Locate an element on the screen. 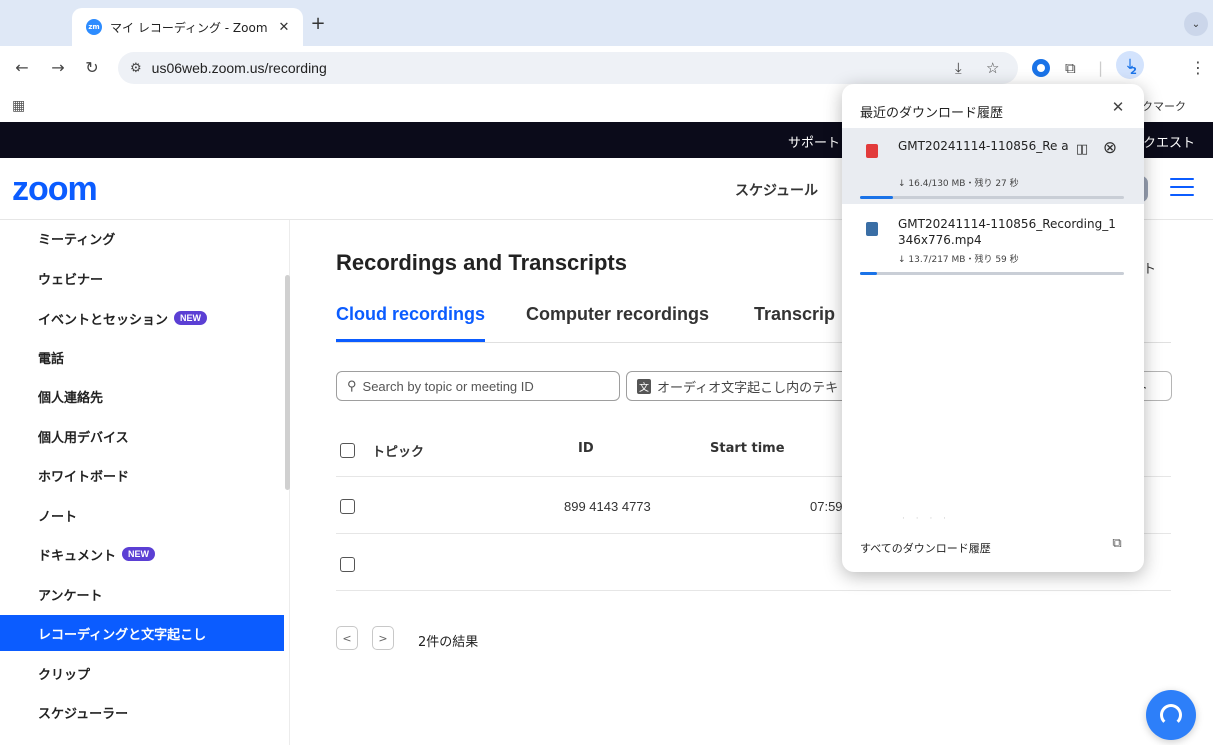  zoom-favicon-icon: zm is located at coordinates (94, 27).